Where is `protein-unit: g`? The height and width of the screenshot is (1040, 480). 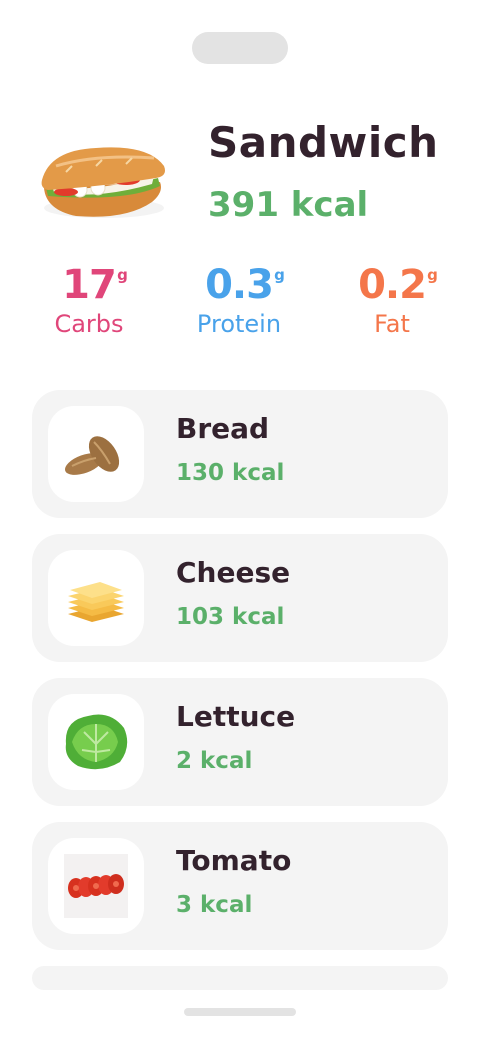 protein-unit: g is located at coordinates (279, 275).